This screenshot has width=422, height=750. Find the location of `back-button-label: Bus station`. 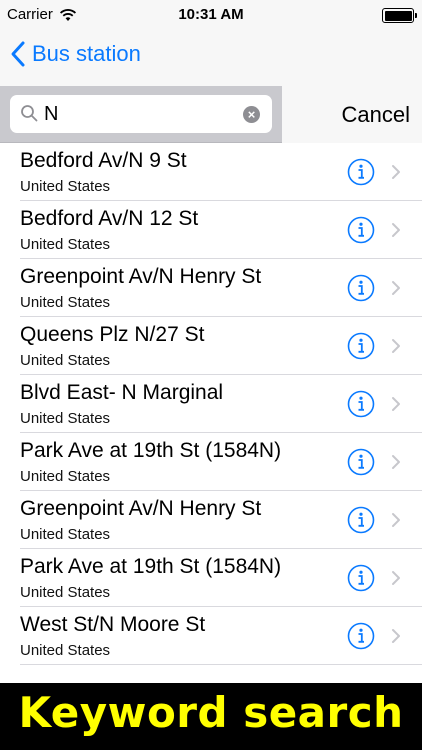

back-button-label: Bus station is located at coordinates (86, 53).